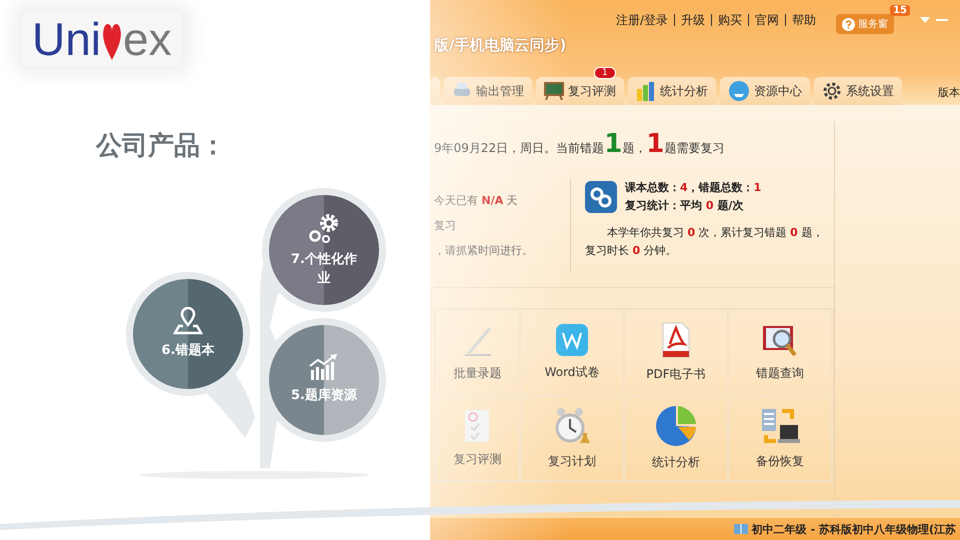 The image size is (960, 540). I want to click on tool-tile: PDF电子书, so click(676, 352).